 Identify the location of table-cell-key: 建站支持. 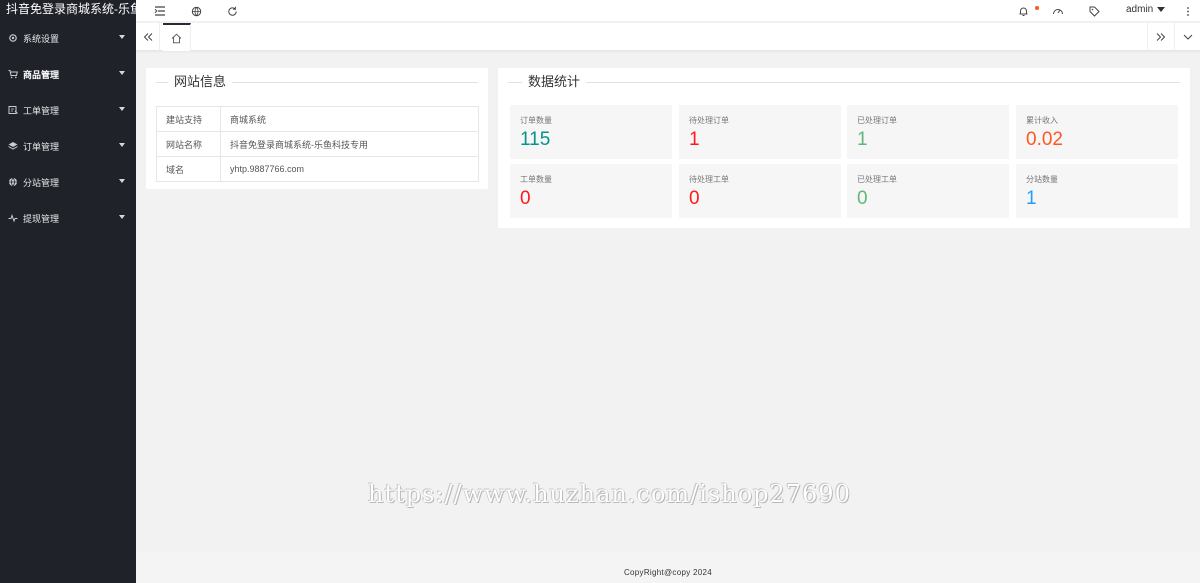
(188, 119).